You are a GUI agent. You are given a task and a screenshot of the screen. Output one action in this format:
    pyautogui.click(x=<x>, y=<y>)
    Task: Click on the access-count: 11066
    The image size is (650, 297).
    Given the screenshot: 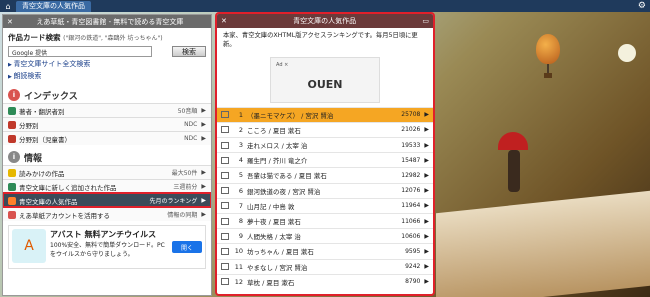 What is the action you would take?
    pyautogui.click(x=411, y=221)
    